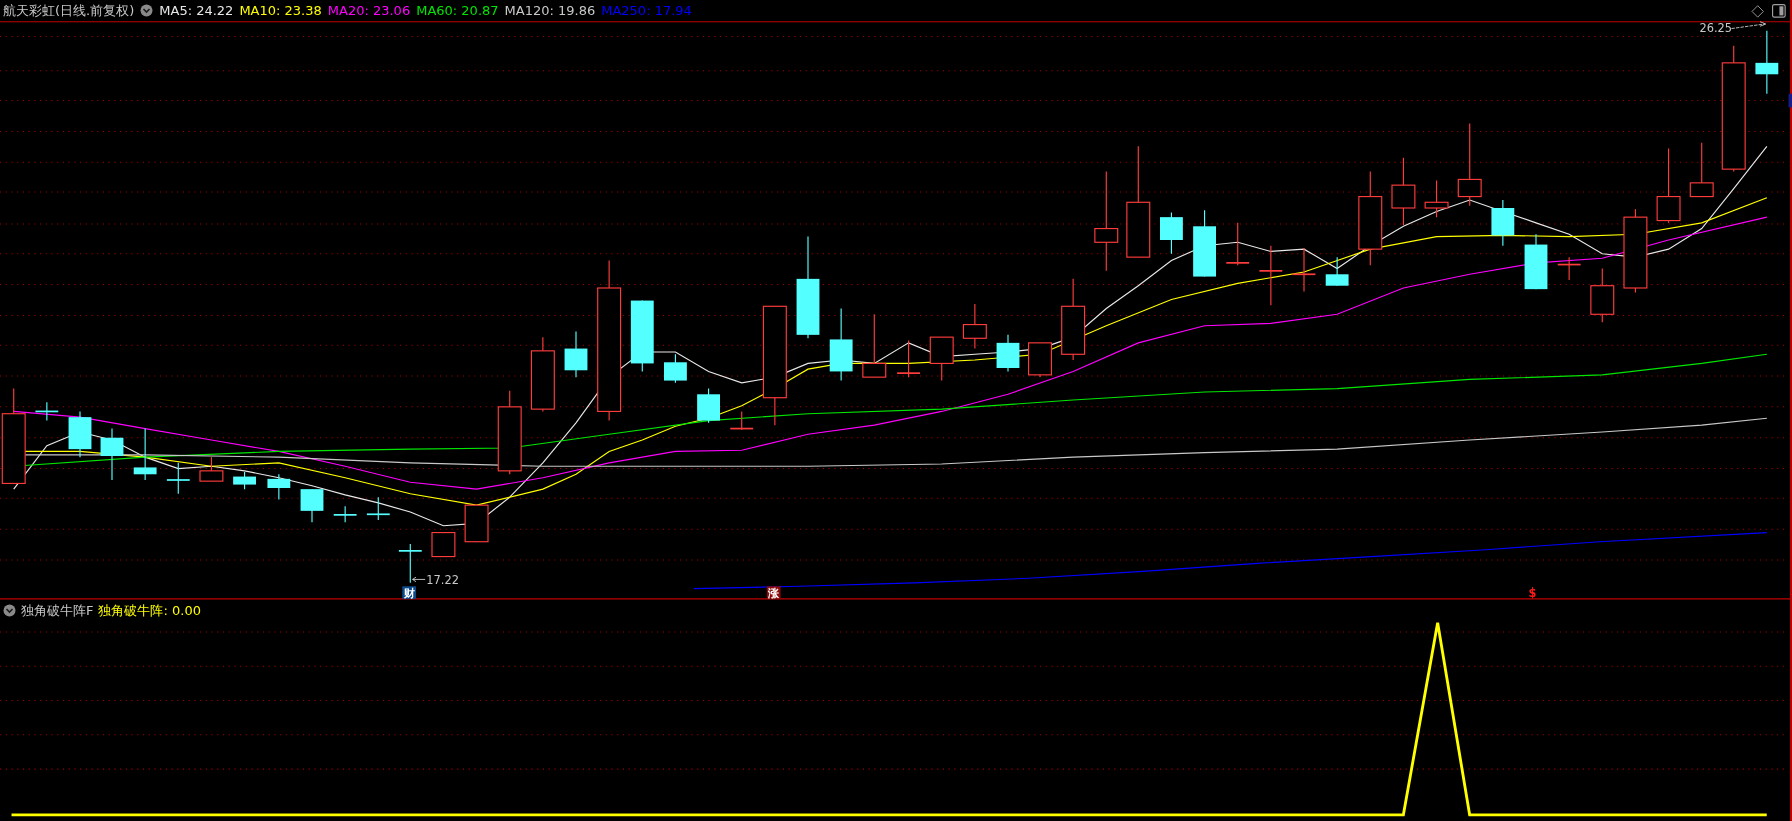  Describe the element at coordinates (457, 10) in the screenshot. I see `moving-average-value: MA60: 20.87` at that location.